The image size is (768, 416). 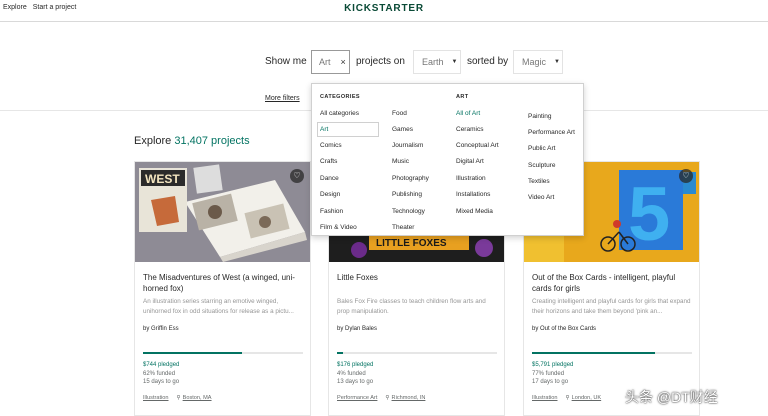 I want to click on explore-prefix: Explore, so click(x=153, y=141).